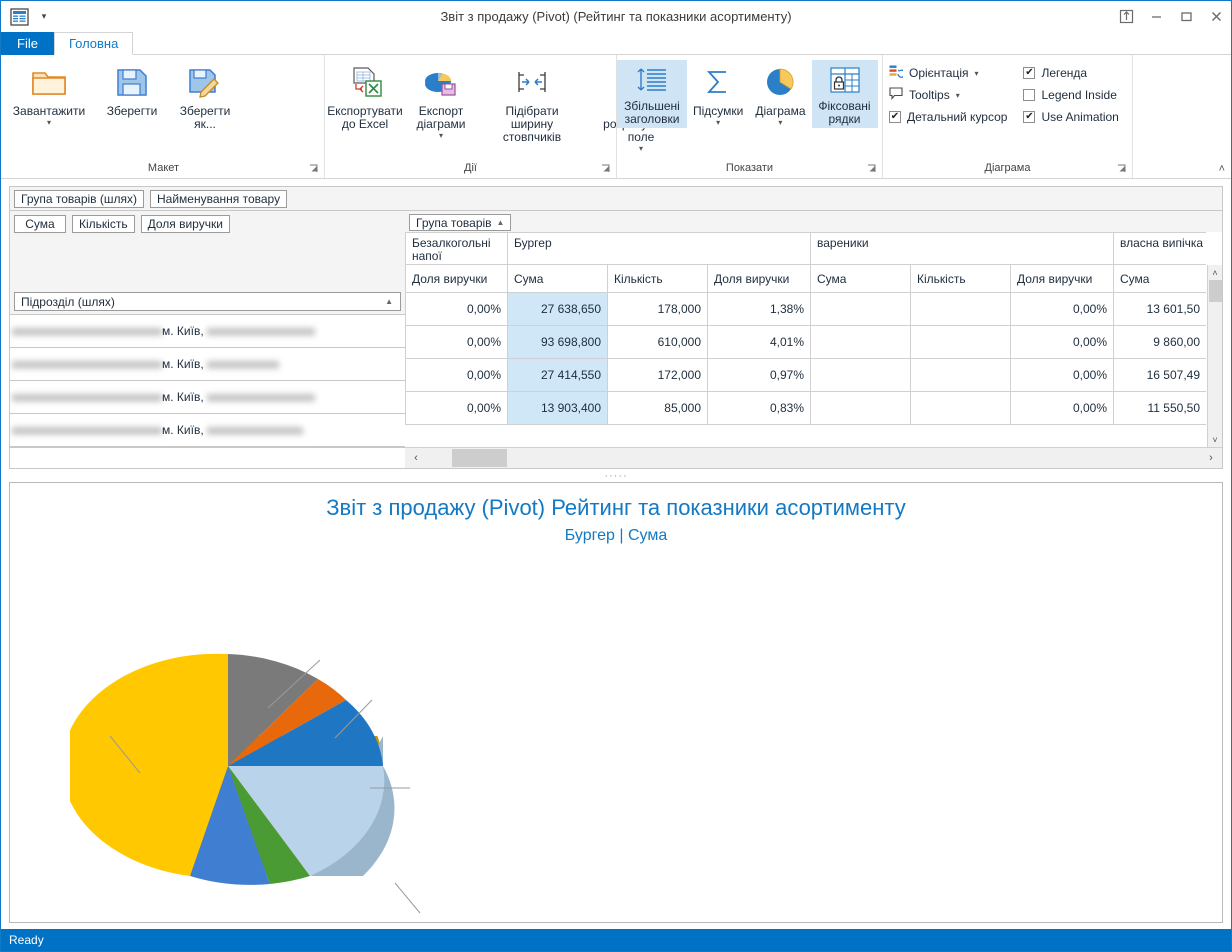 The image size is (1232, 952). Describe the element at coordinates (657, 408) in the screenshot. I see `cell: 85,000` at that location.